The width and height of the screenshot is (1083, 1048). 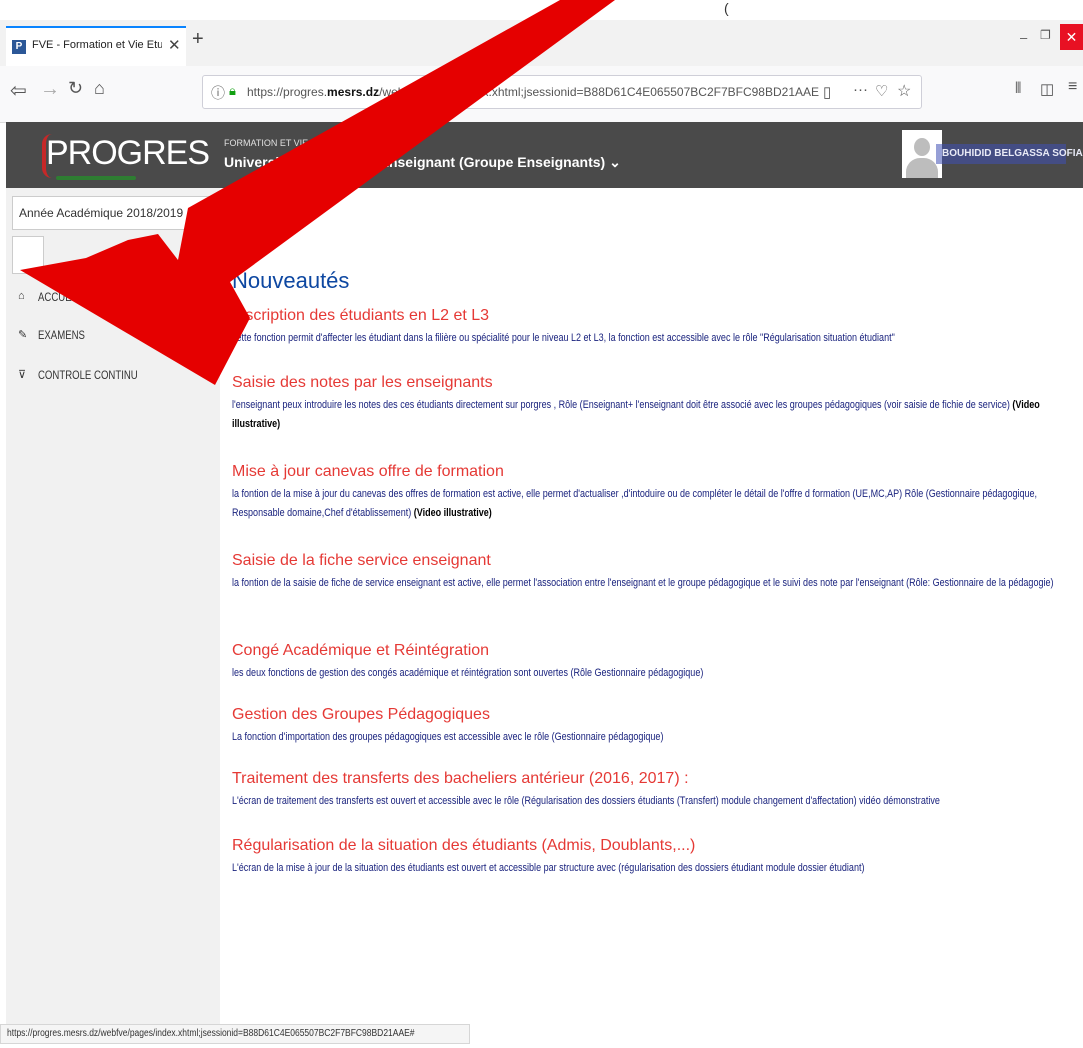 I want to click on more-icon: ···, so click(x=860, y=89).